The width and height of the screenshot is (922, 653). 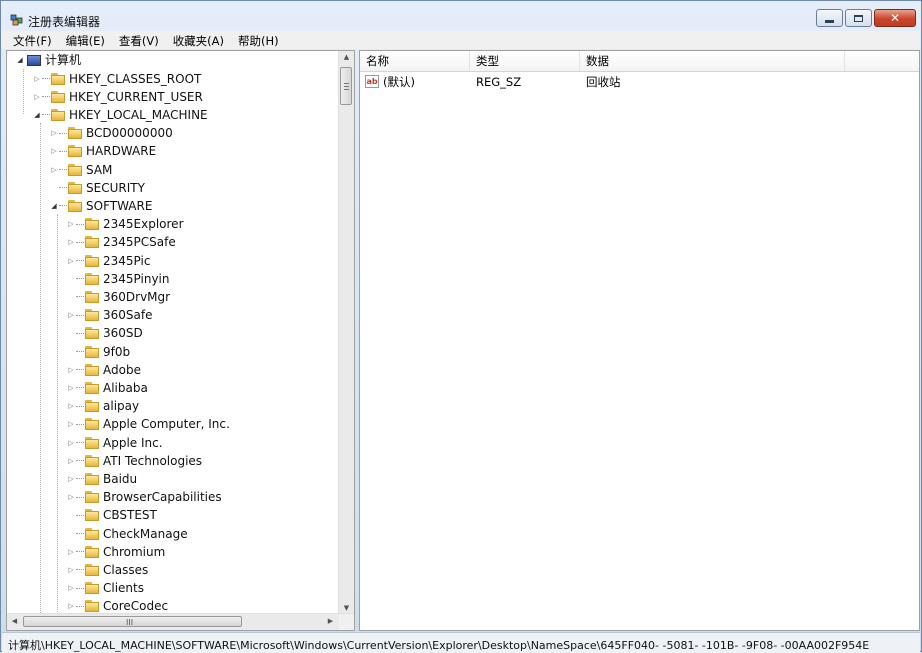 What do you see at coordinates (105, 588) in the screenshot?
I see `tree-item: ▷ Clients` at bounding box center [105, 588].